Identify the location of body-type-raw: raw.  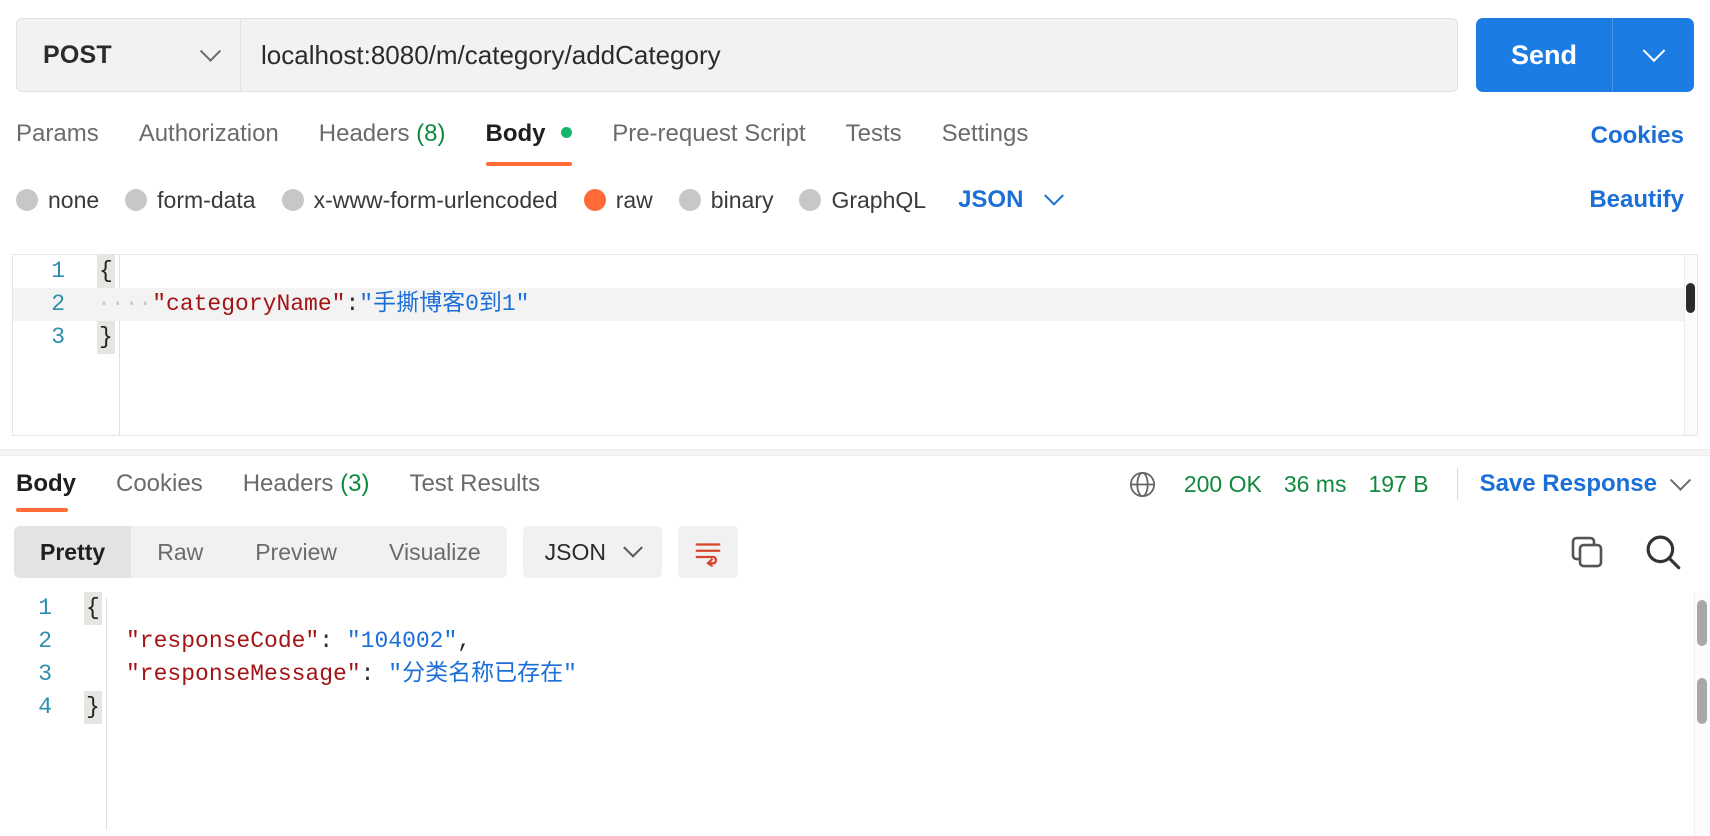
(618, 200).